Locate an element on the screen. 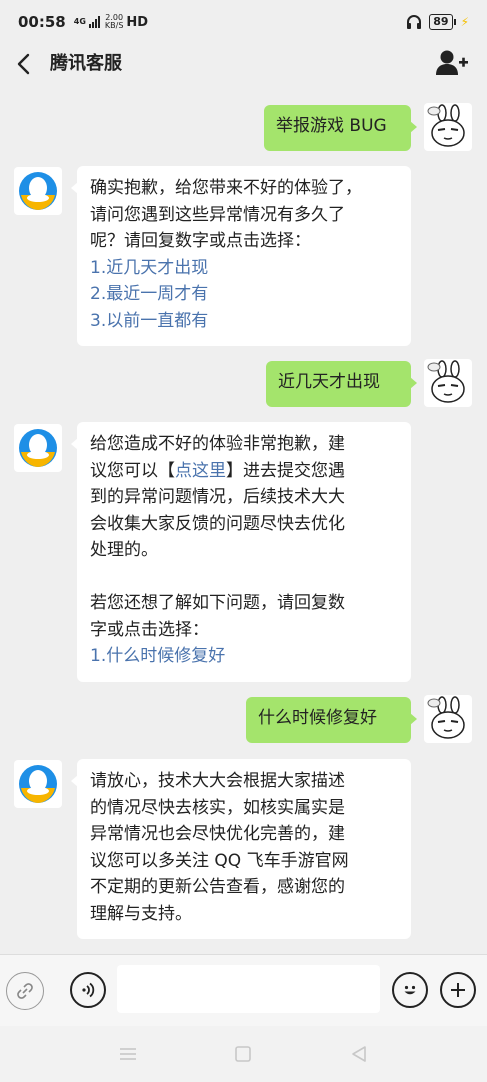 This screenshot has height=1082, width=487. back-arrow-icon is located at coordinates (24, 64).